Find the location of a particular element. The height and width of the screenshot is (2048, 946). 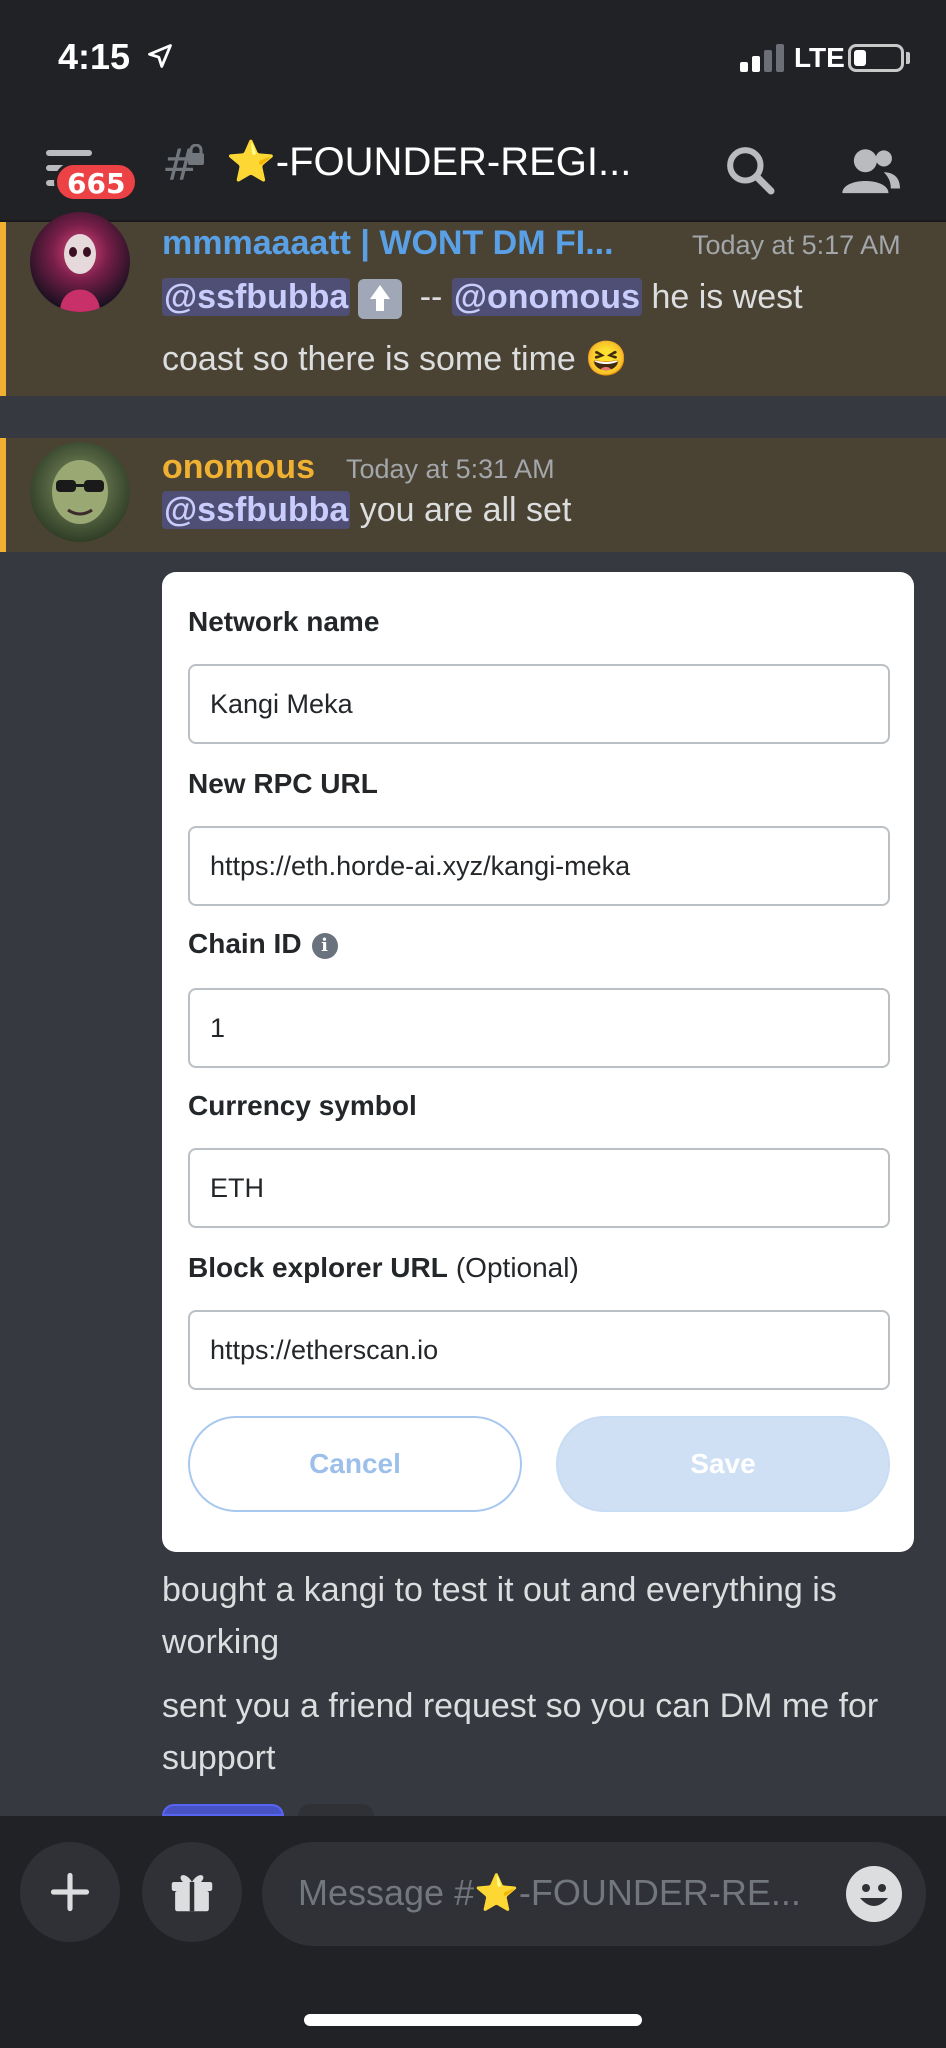

chain-id-label: Chain ID is located at coordinates (245, 943).